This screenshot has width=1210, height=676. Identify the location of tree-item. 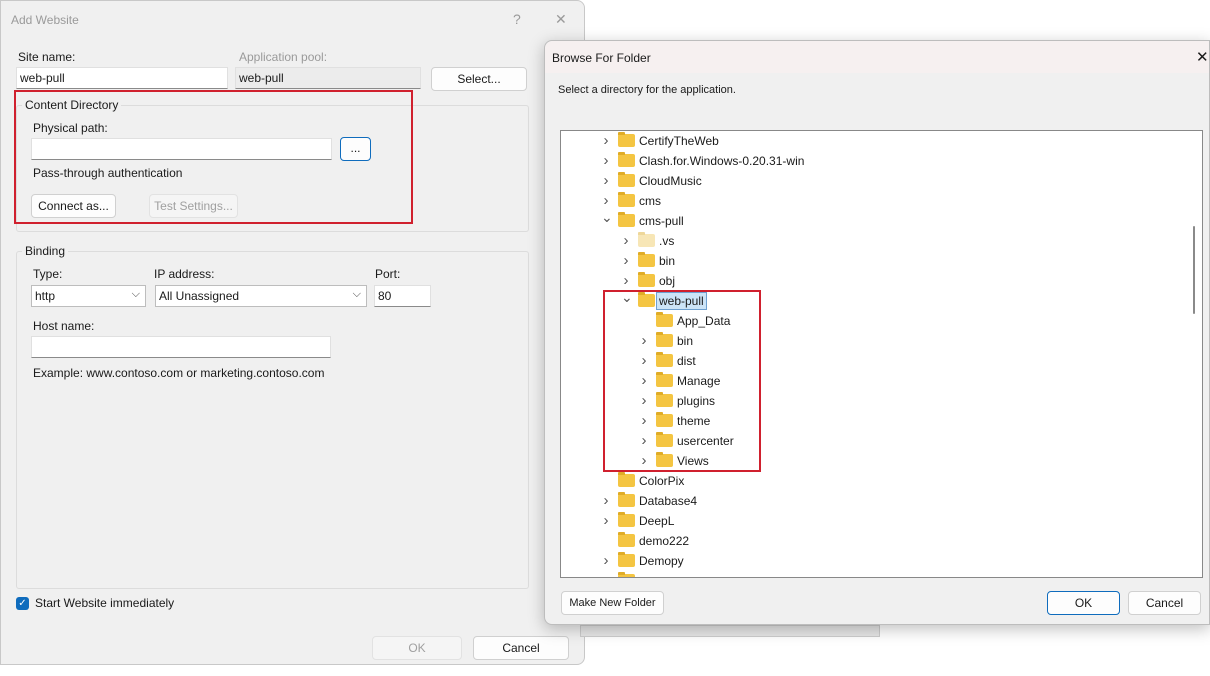
(871, 574).